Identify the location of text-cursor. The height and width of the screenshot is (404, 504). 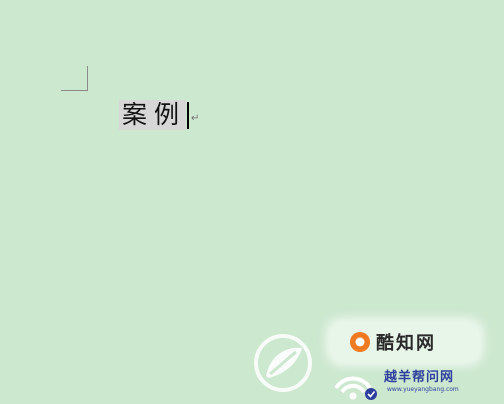
(188, 115).